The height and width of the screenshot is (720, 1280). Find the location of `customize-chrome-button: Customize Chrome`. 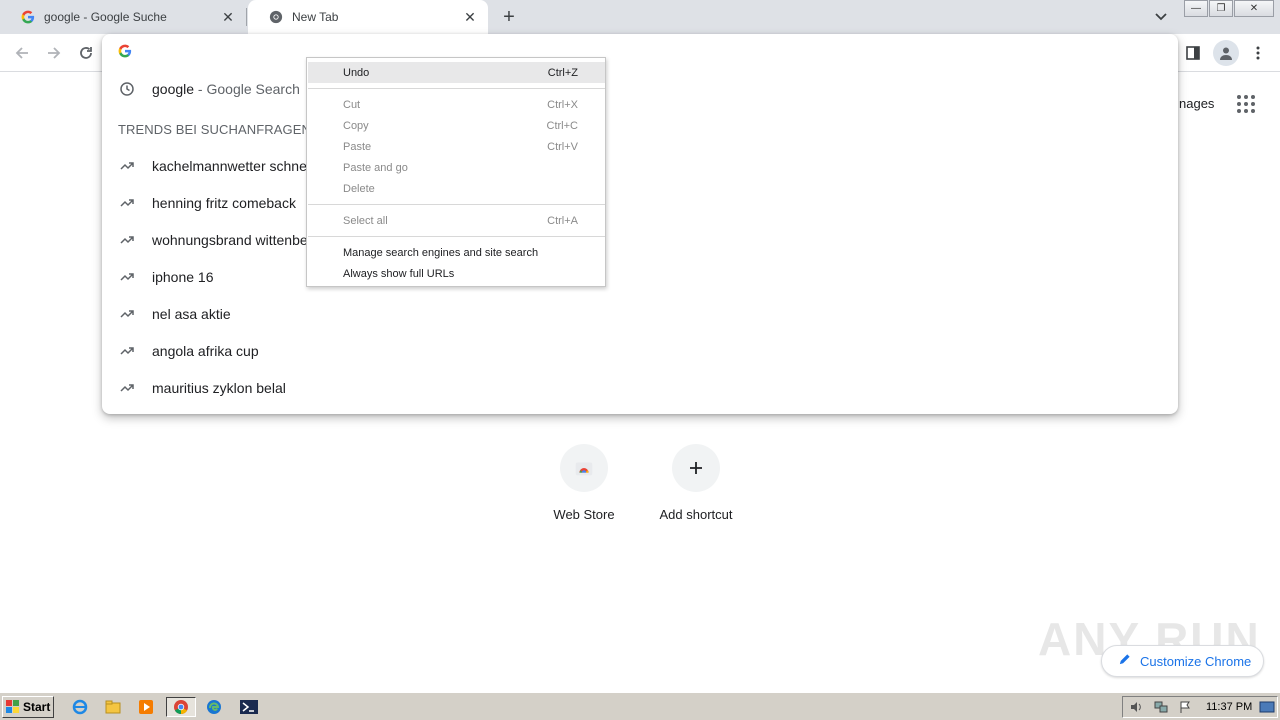

customize-chrome-button: Customize Chrome is located at coordinates (1182, 661).